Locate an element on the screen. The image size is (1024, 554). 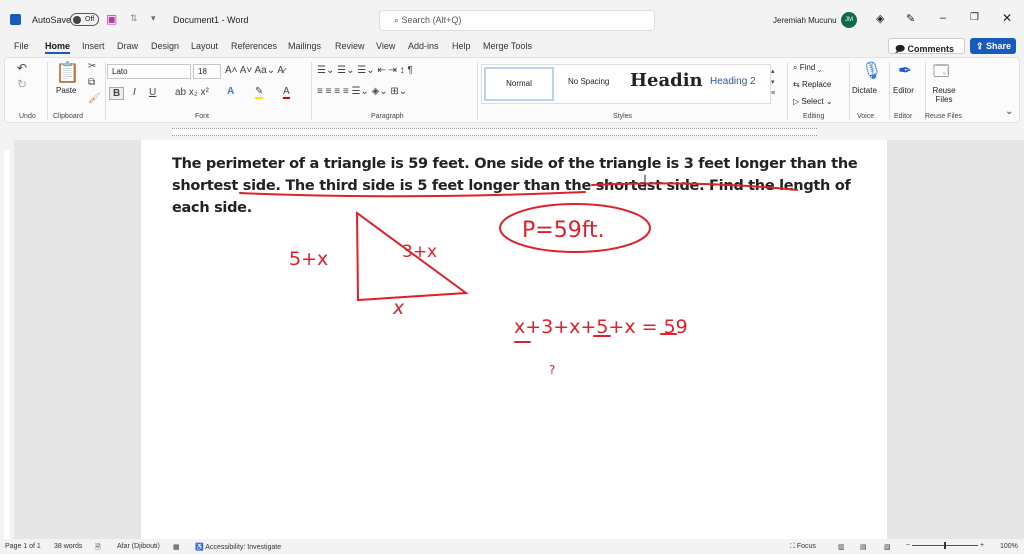
equation-note: x+3+x+5+x = 59 is located at coordinates (601, 327).